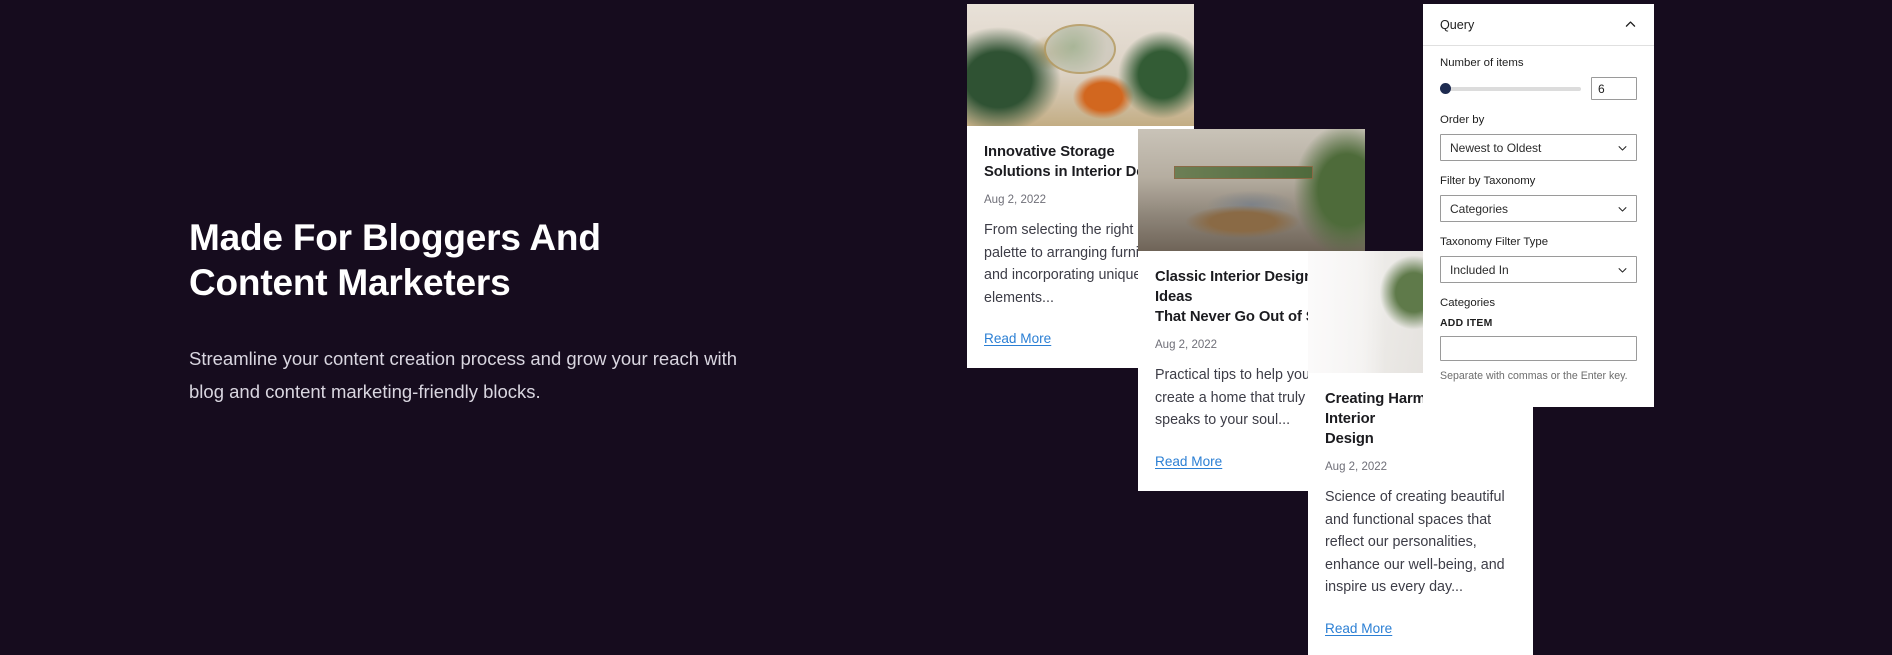 The height and width of the screenshot is (655, 1892). I want to click on filter-by-taxonomy-value: Categories, so click(1479, 208).